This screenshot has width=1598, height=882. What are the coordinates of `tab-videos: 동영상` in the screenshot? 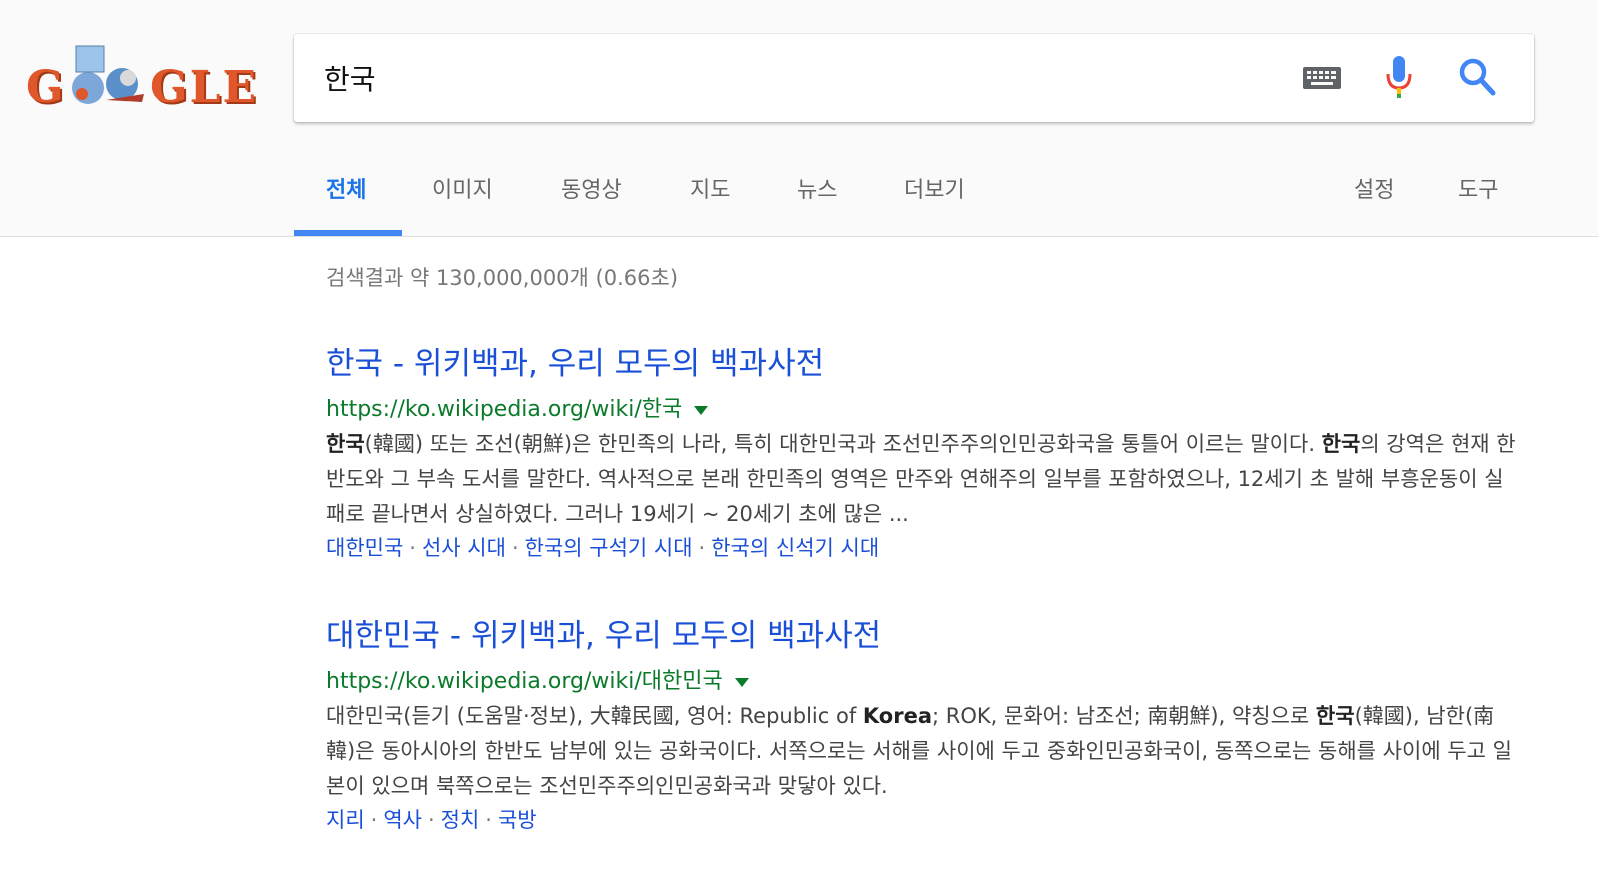 It's located at (591, 188).